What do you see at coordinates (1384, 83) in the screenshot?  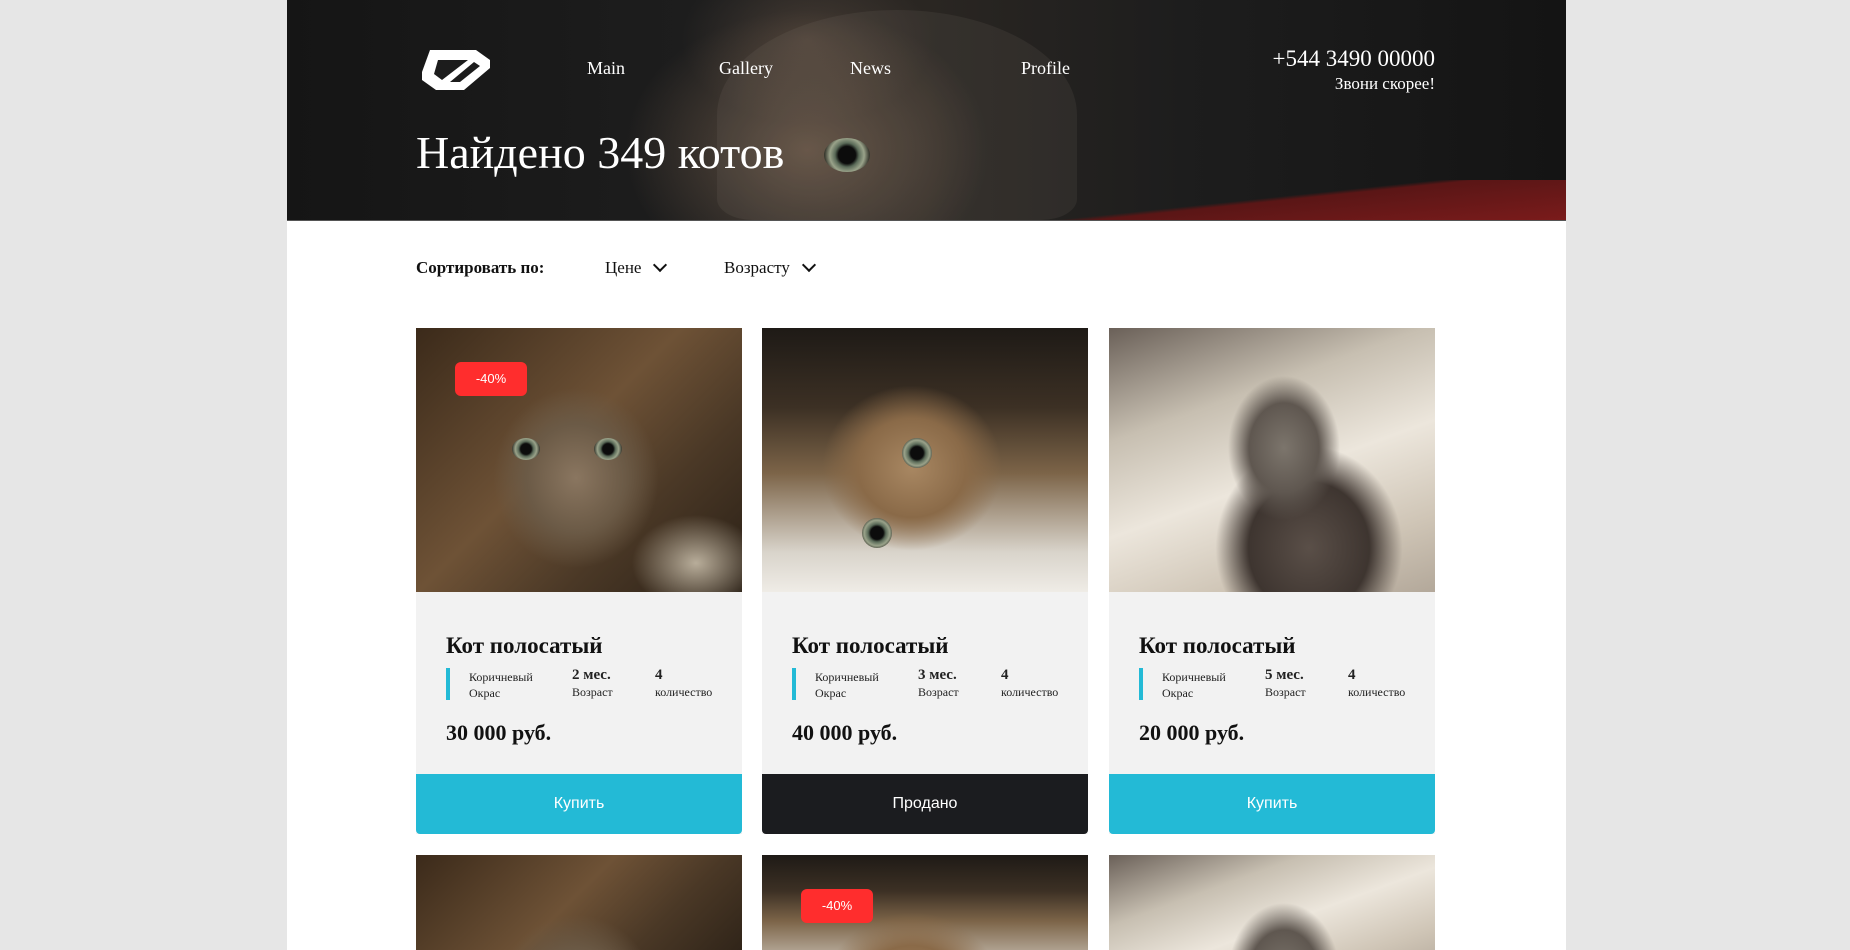 I see `phone-note: Звони скорее!` at bounding box center [1384, 83].